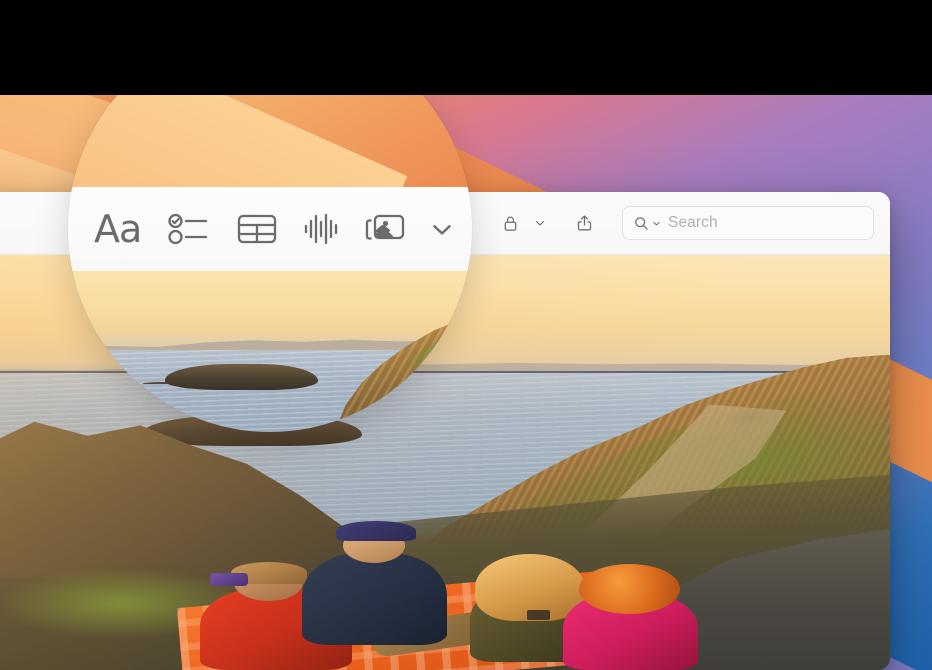  I want to click on search-input: Search, so click(693, 223).